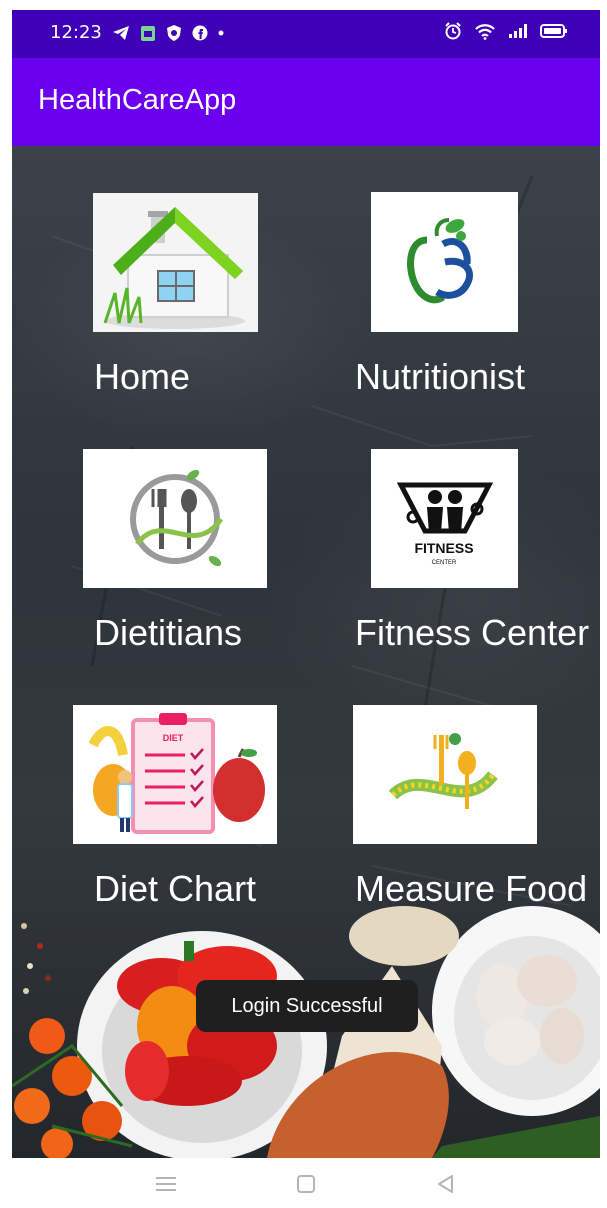 Image resolution: width=607 pixels, height=1208 pixels. I want to click on label-nutritionist: Nutritionist, so click(440, 377).